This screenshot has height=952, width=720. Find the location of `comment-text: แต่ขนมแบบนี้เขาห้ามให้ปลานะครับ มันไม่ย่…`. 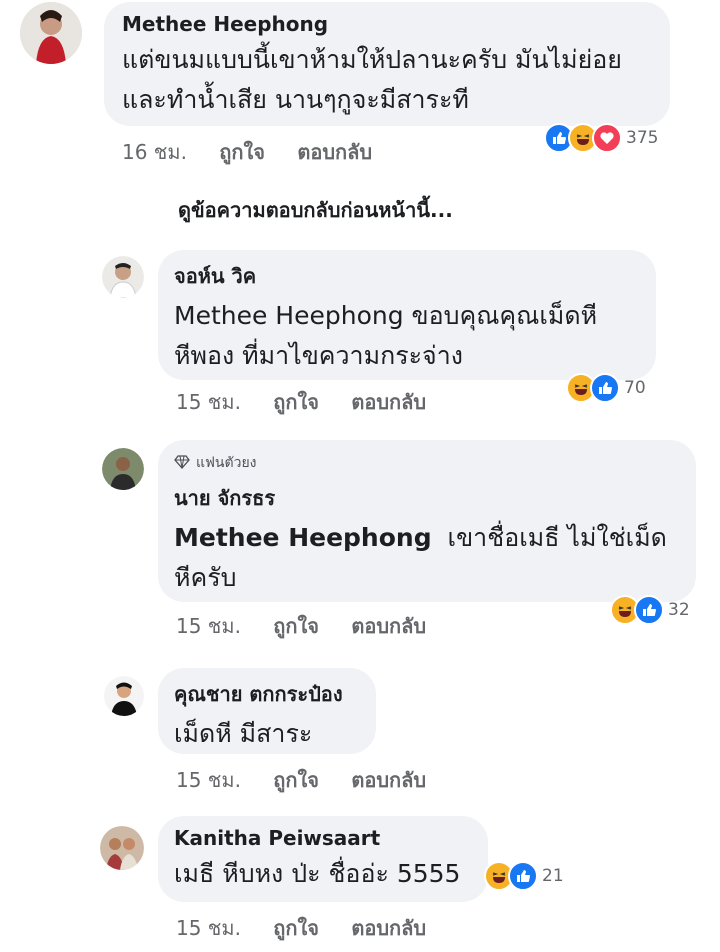

comment-text: แต่ขนมแบบนี้เขาห้ามให้ปลานะครับ มันไม่ย่… is located at coordinates (372, 59).